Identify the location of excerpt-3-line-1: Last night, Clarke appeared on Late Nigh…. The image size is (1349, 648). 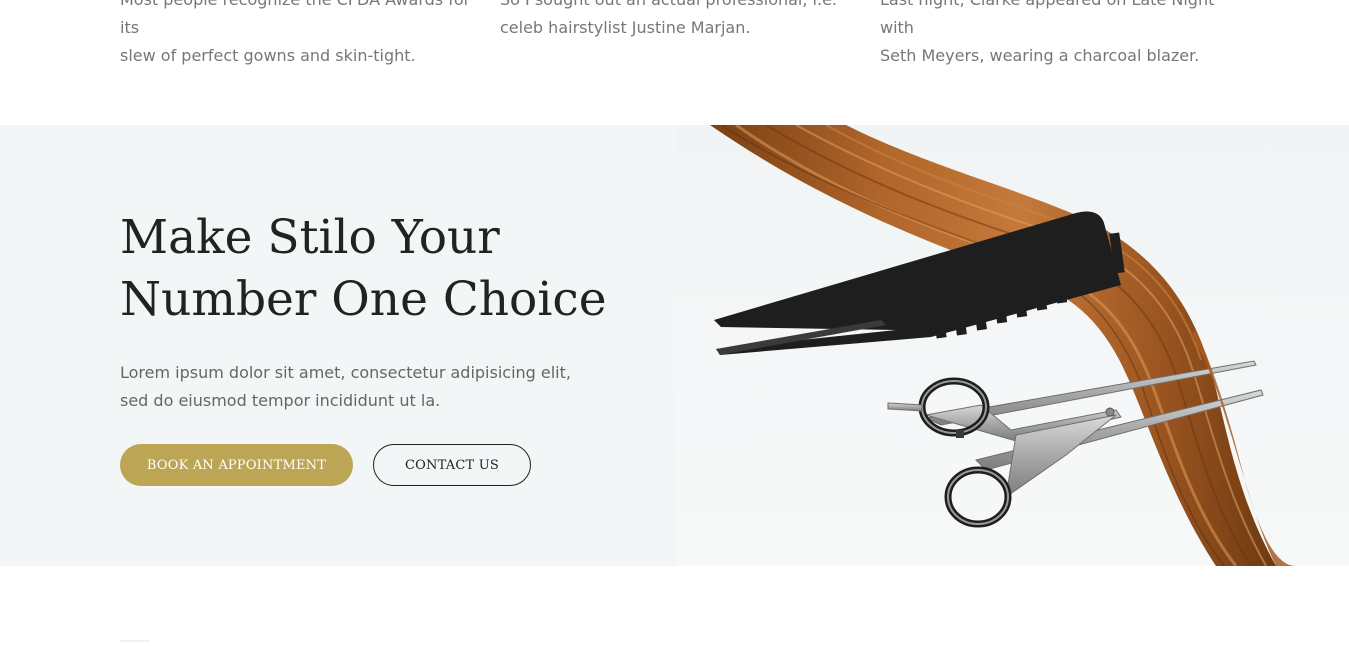
(1047, 18).